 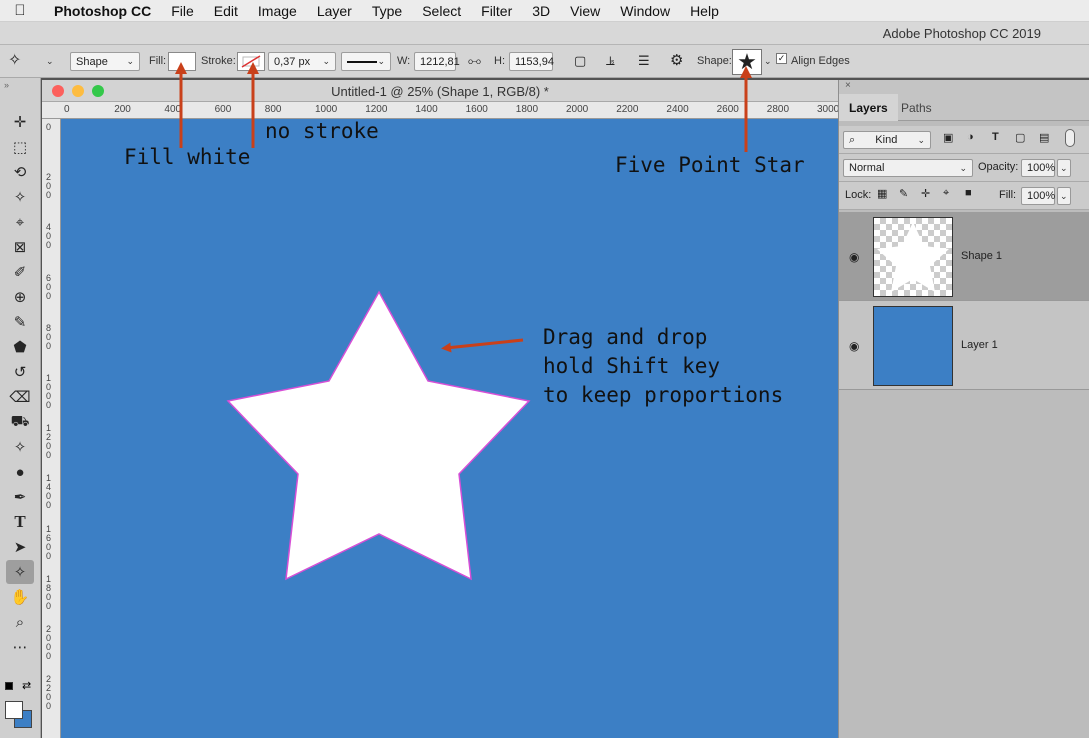 I want to click on menu-filter: Filter, so click(x=496, y=11).